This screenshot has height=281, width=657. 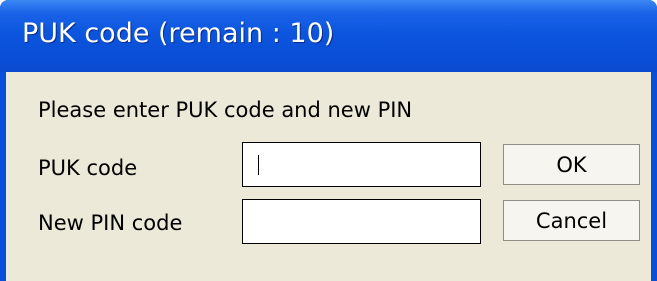 What do you see at coordinates (361, 221) in the screenshot?
I see `new-pin-code-input` at bounding box center [361, 221].